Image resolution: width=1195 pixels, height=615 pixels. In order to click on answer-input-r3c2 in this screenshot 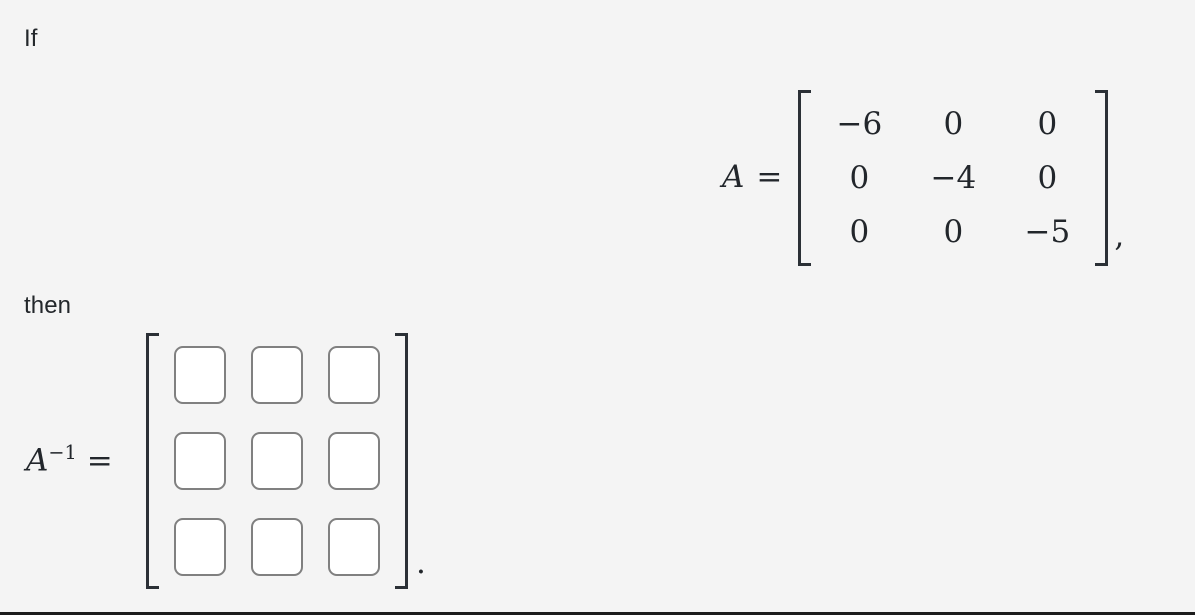, I will do `click(277, 547)`.